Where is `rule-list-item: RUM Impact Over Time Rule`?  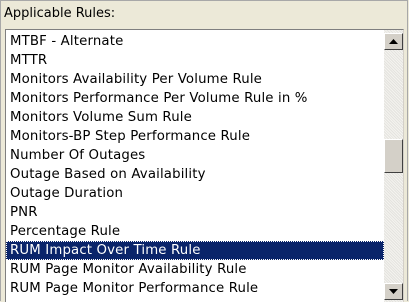 rule-list-item: RUM Impact Over Time Rule is located at coordinates (195, 250).